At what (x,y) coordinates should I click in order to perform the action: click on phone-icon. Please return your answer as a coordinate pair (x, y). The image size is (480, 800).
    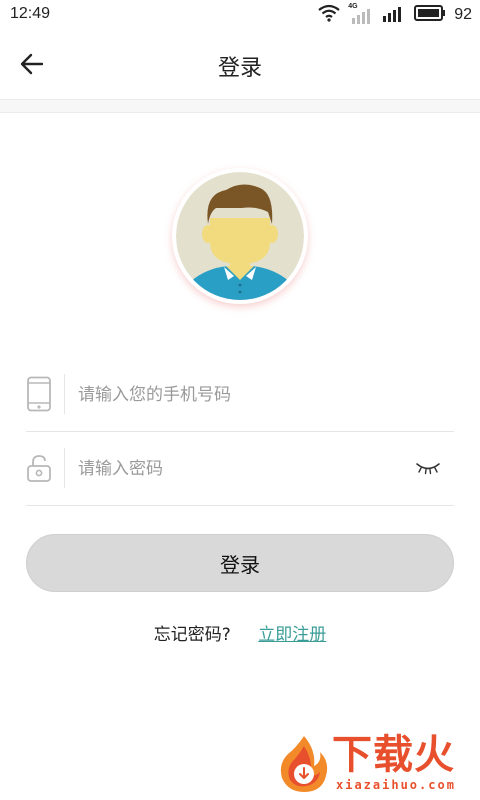
    Looking at the image, I should click on (39, 394).